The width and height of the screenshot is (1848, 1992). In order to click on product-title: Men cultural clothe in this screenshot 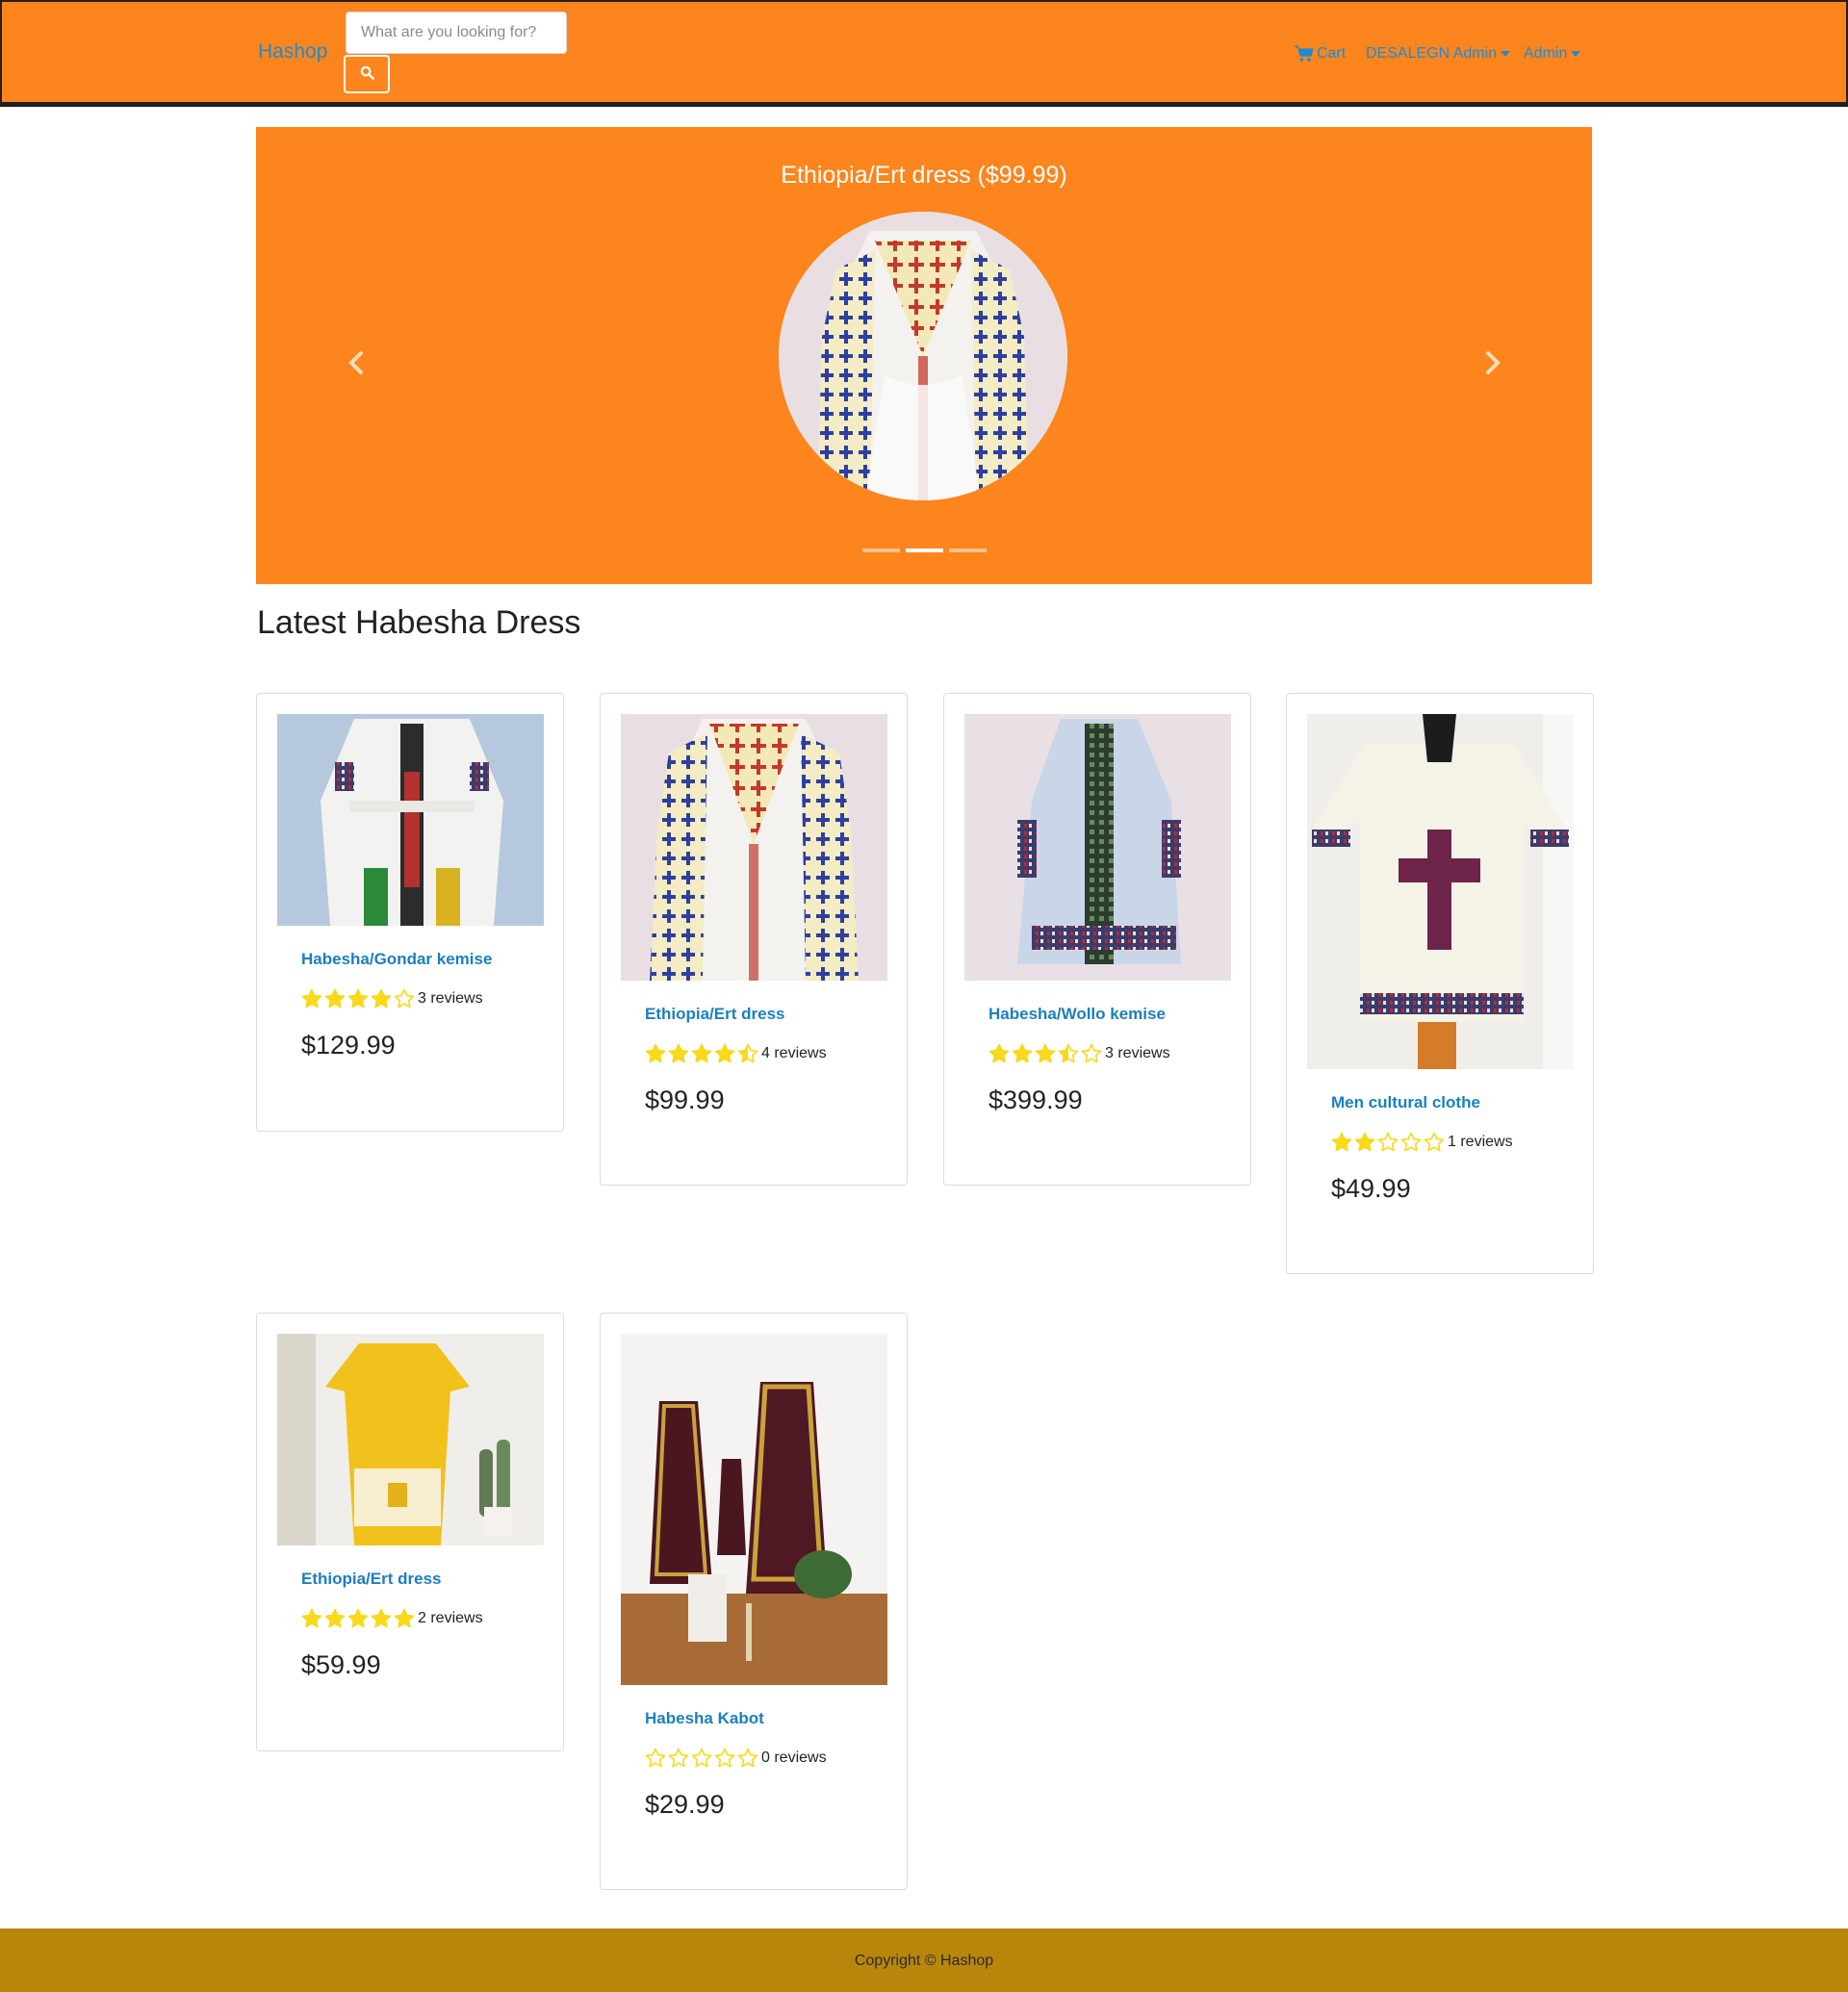, I will do `click(1451, 1103)`.